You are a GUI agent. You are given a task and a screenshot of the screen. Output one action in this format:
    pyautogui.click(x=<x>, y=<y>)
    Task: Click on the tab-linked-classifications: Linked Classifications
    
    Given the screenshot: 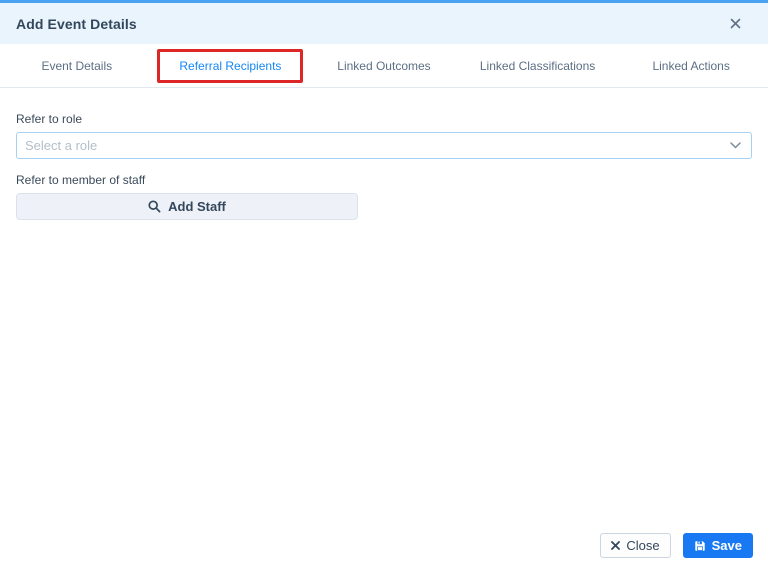 What is the action you would take?
    pyautogui.click(x=538, y=65)
    